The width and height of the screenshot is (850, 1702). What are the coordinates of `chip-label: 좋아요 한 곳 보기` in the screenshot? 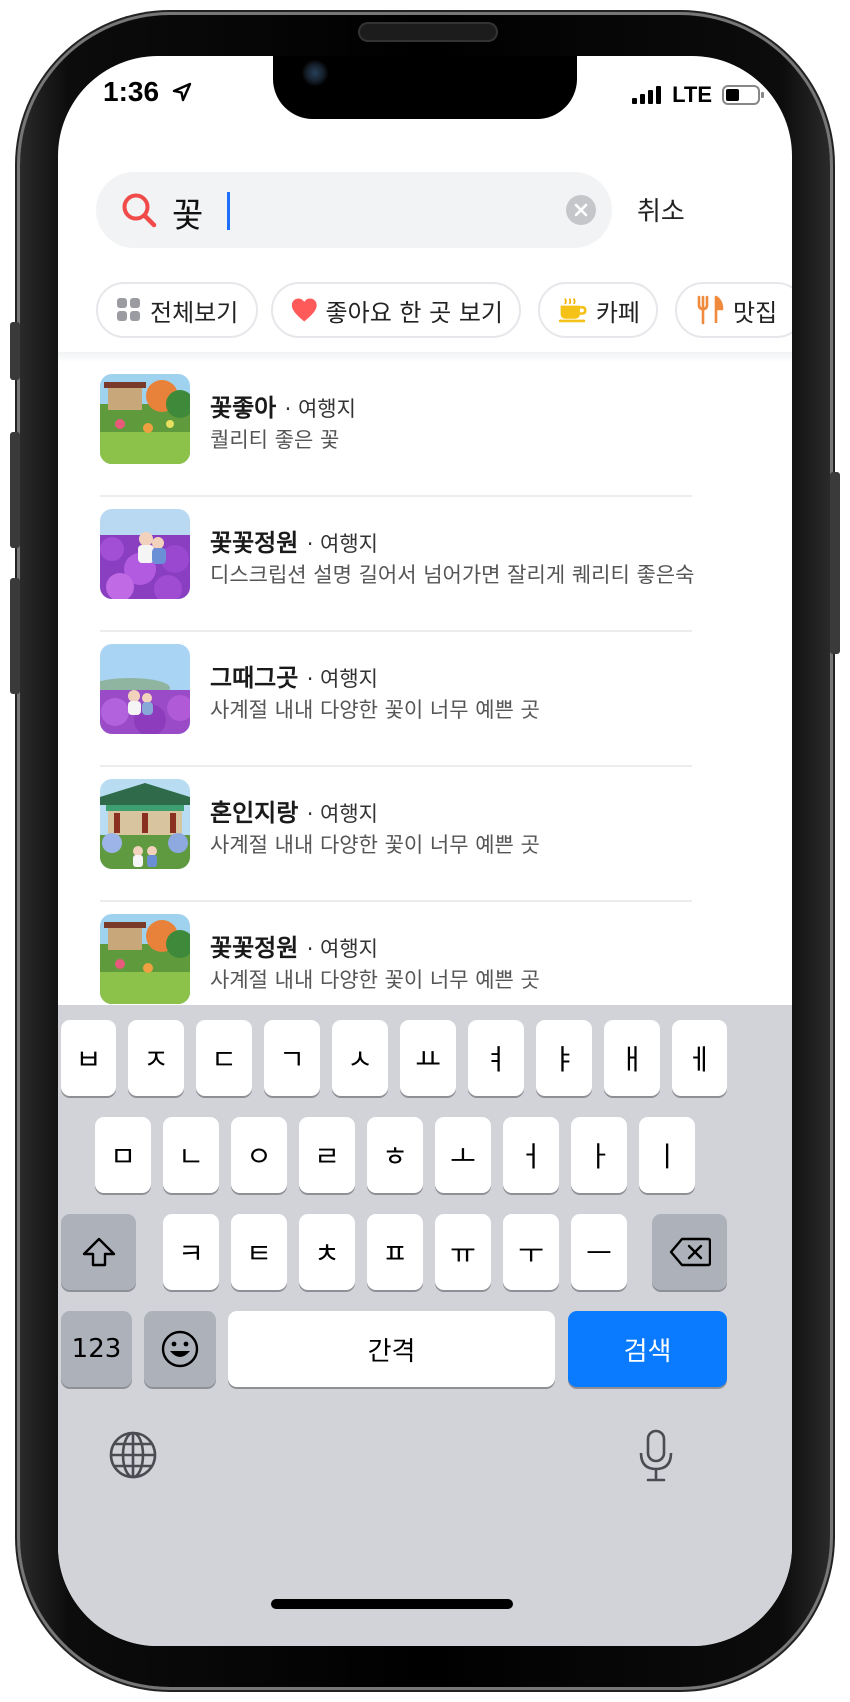 It's located at (414, 312).